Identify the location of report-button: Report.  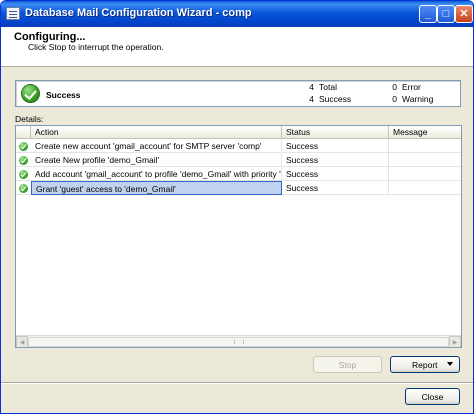
(425, 364).